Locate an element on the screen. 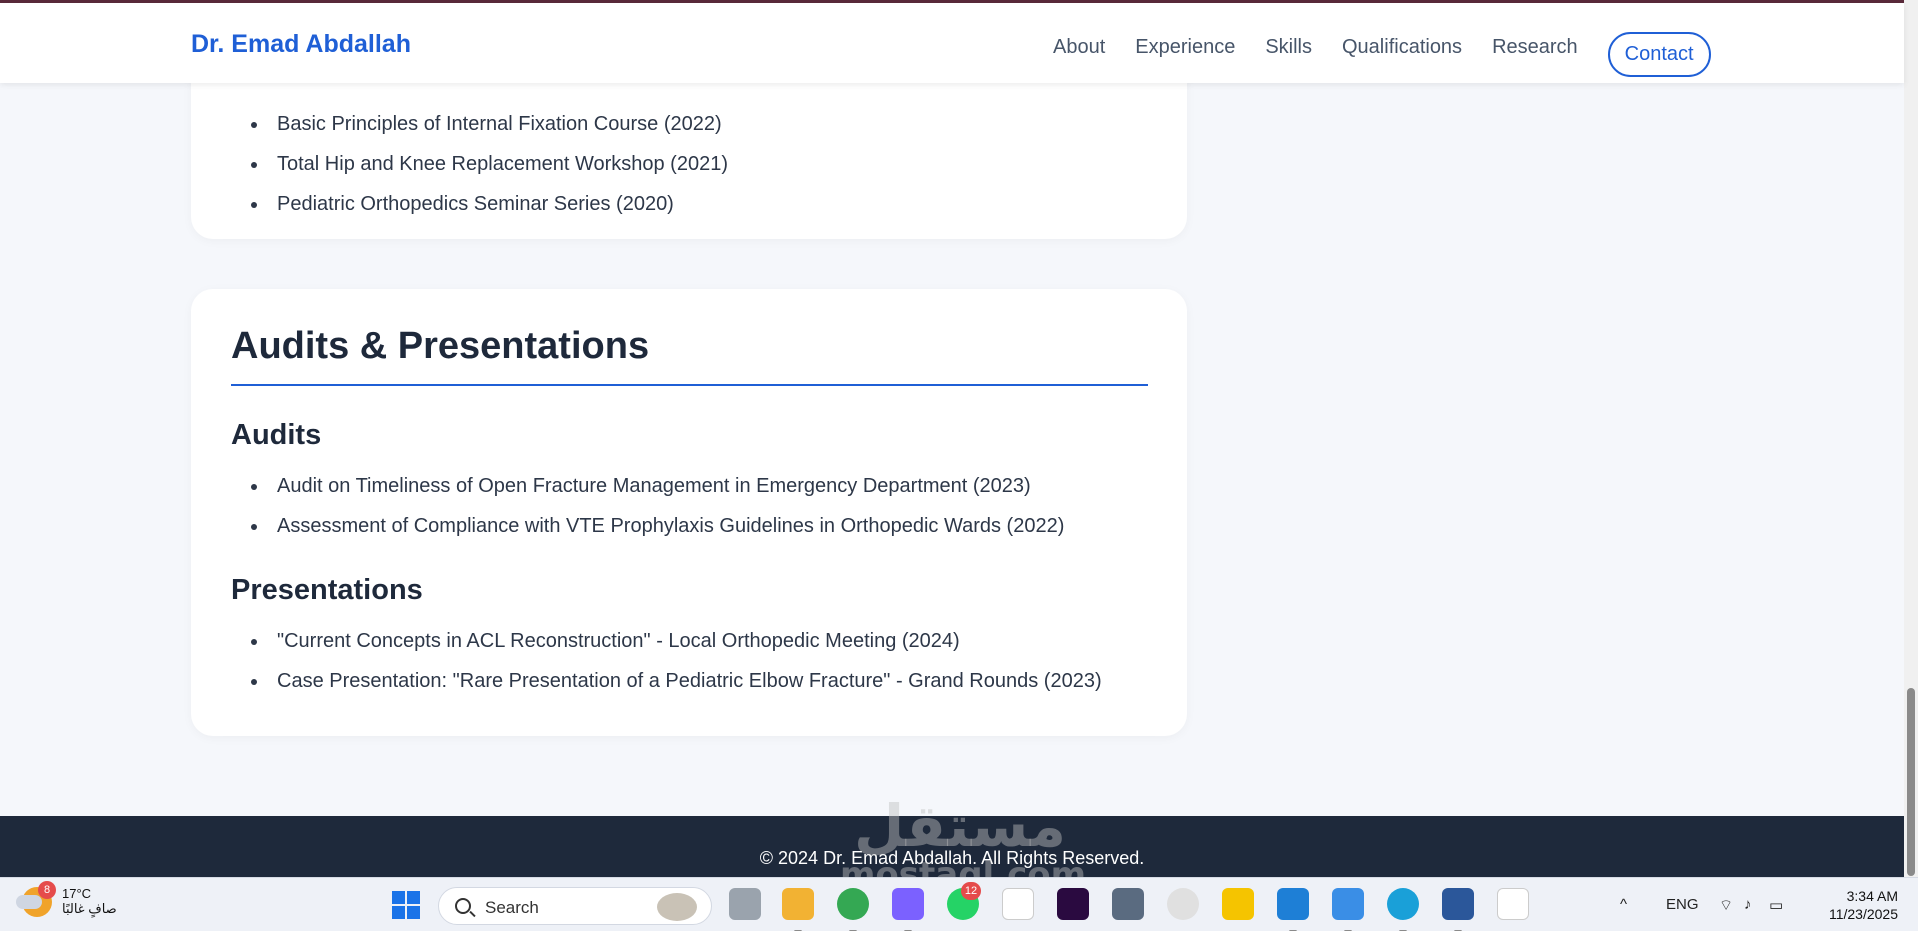 The width and height of the screenshot is (1918, 931). weather-moon-cloud-icon: 8 is located at coordinates (36, 898).